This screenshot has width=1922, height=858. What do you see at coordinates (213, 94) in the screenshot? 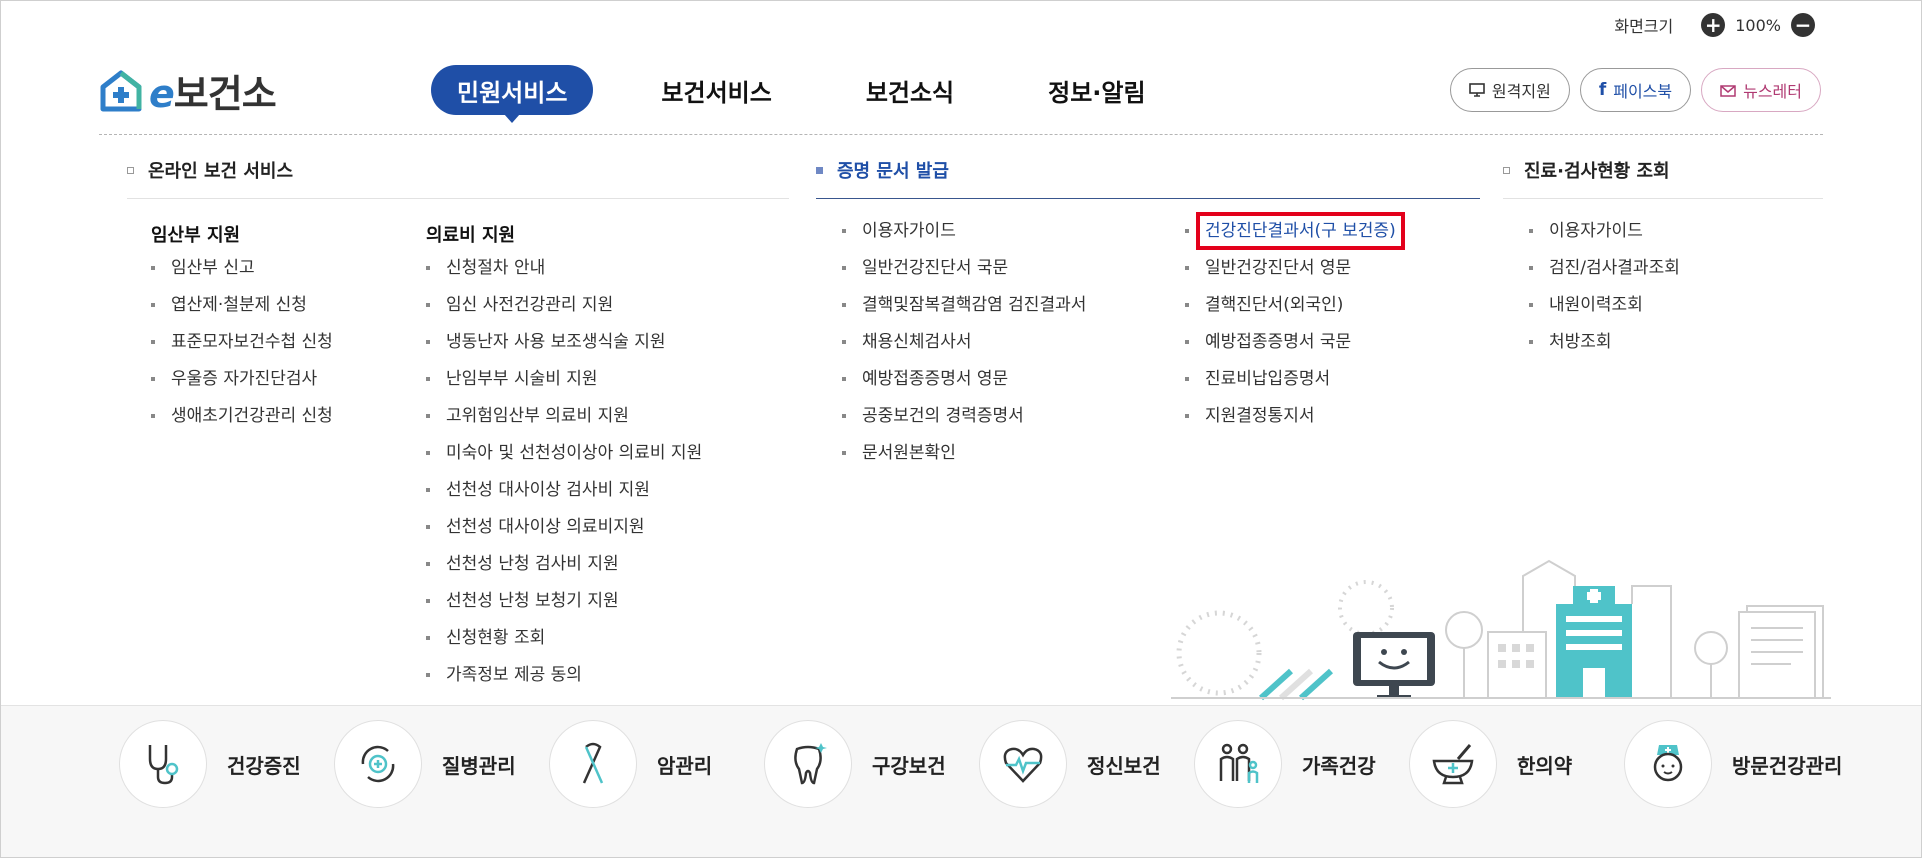
I see `logo-text: e보건소` at bounding box center [213, 94].